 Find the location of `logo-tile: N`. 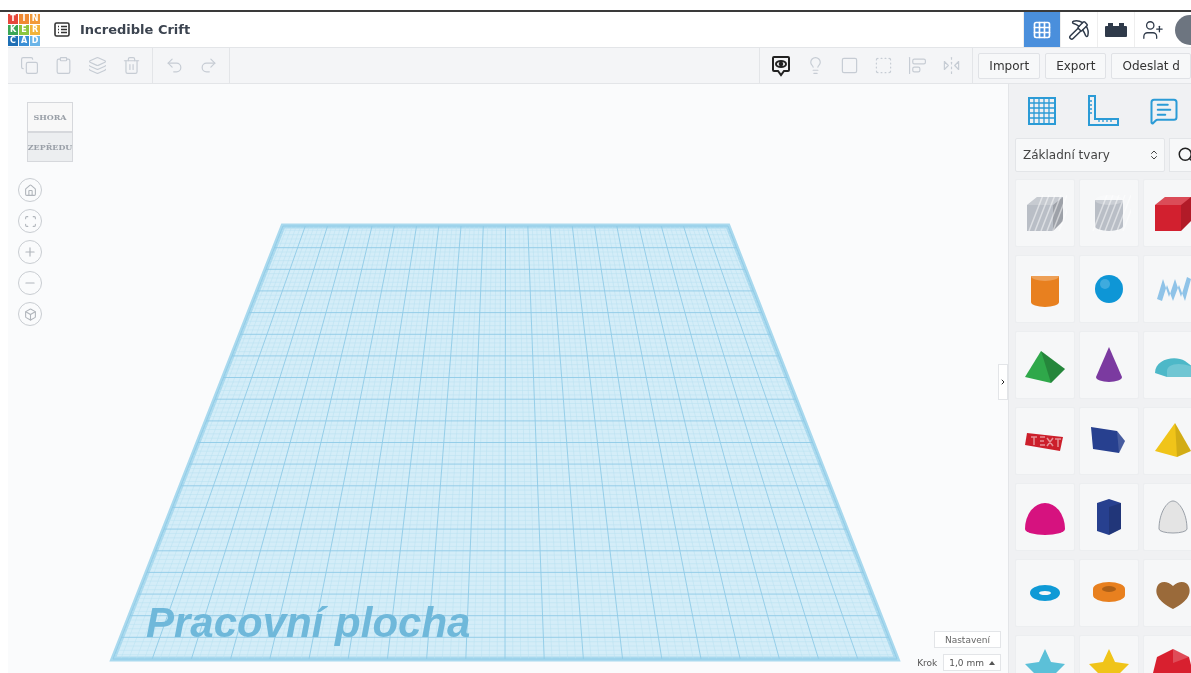

logo-tile: N is located at coordinates (35, 18).